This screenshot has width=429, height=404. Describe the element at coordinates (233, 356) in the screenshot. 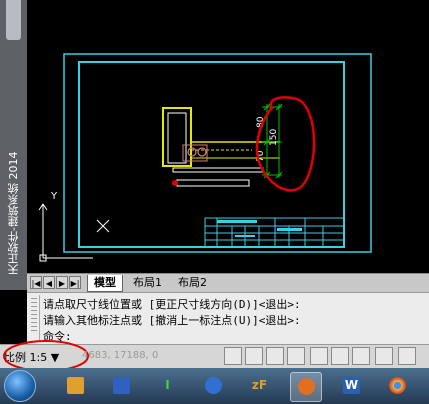

I see `snap-icon` at that location.